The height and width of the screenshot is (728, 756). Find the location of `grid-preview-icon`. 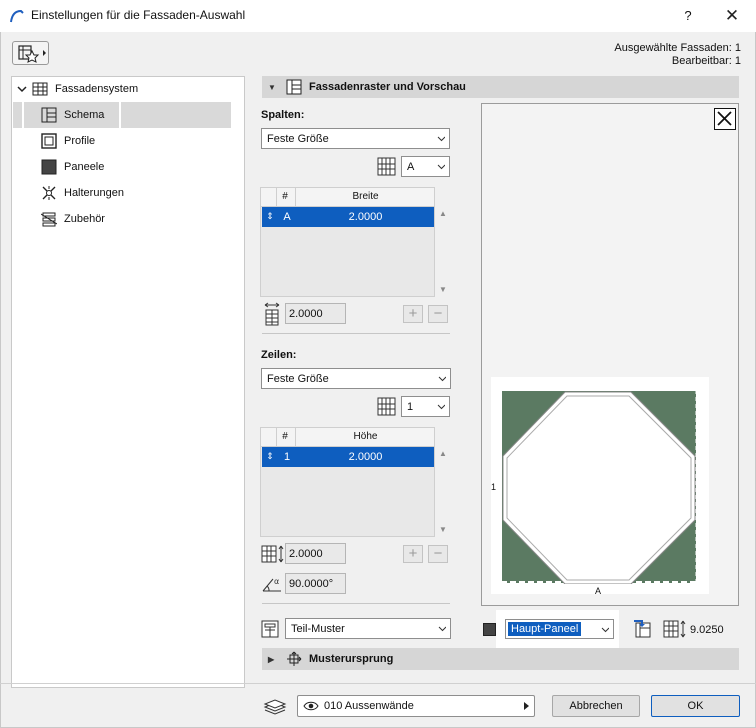

grid-preview-icon is located at coordinates (294, 87).